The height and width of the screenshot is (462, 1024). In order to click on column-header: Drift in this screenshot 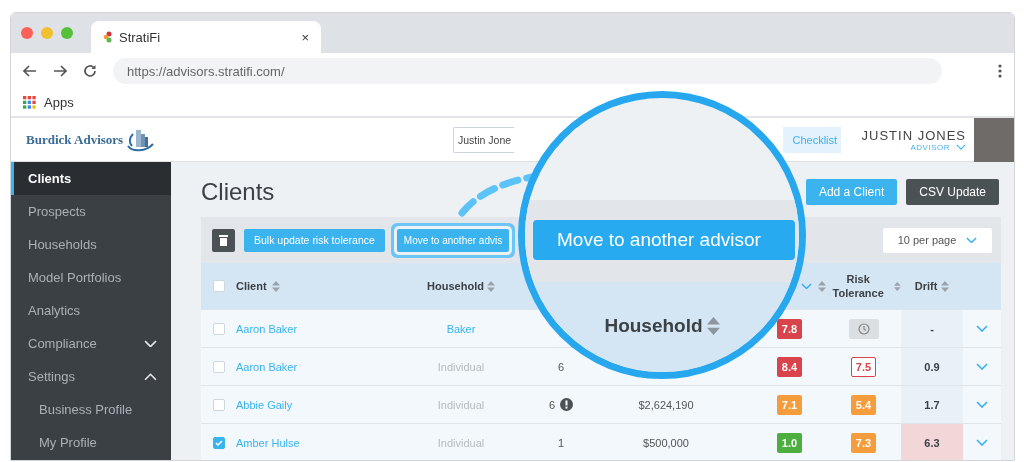, I will do `click(926, 286)`.